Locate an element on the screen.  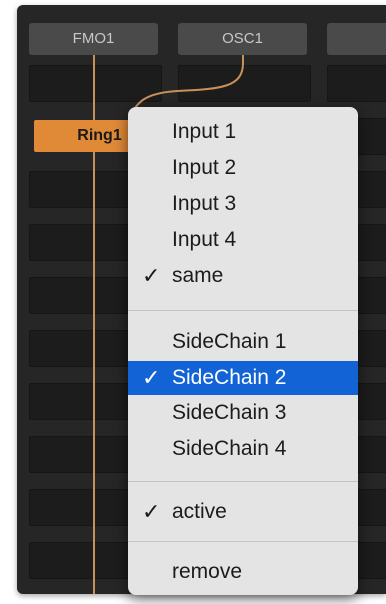
menu-item-input-2: Input 2 is located at coordinates (243, 168).